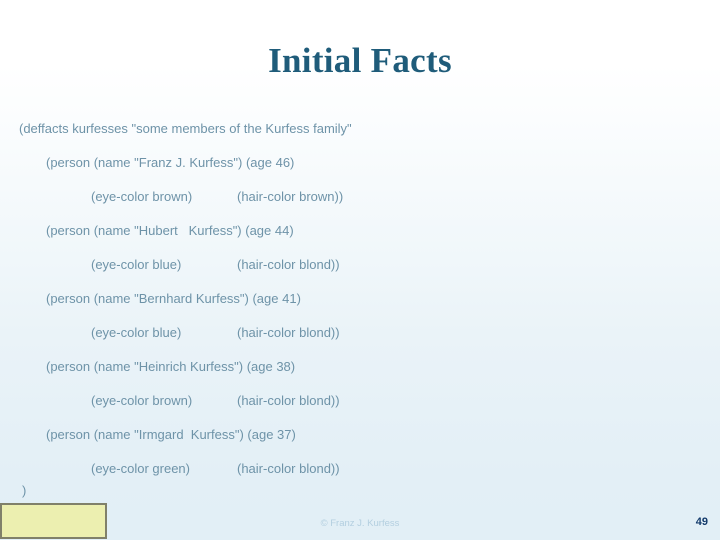  What do you see at coordinates (360, 231) in the screenshot?
I see `fact-line: (person (name "Hubert Kurfess") (age 44)` at bounding box center [360, 231].